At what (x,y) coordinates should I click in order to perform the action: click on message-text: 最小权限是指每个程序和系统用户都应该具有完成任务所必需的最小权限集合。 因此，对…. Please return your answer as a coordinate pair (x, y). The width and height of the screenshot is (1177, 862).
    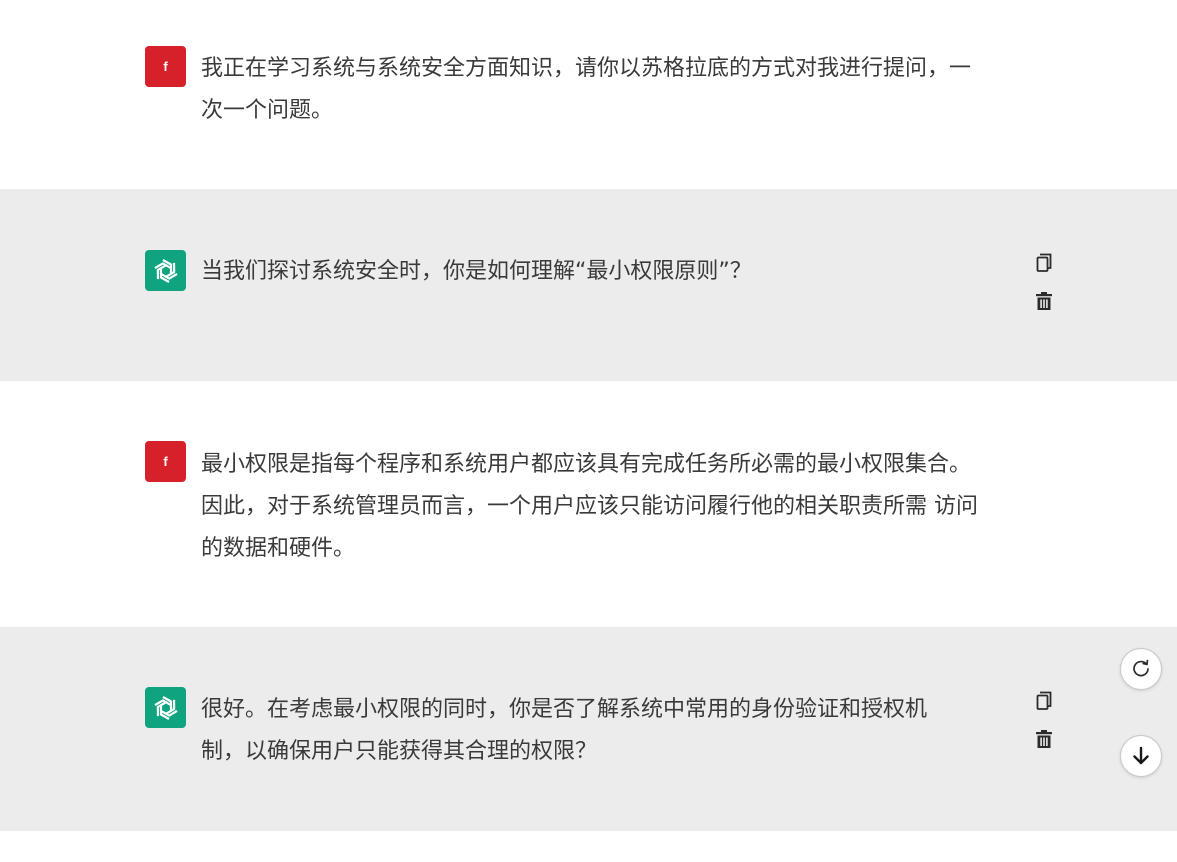
    Looking at the image, I should click on (589, 507).